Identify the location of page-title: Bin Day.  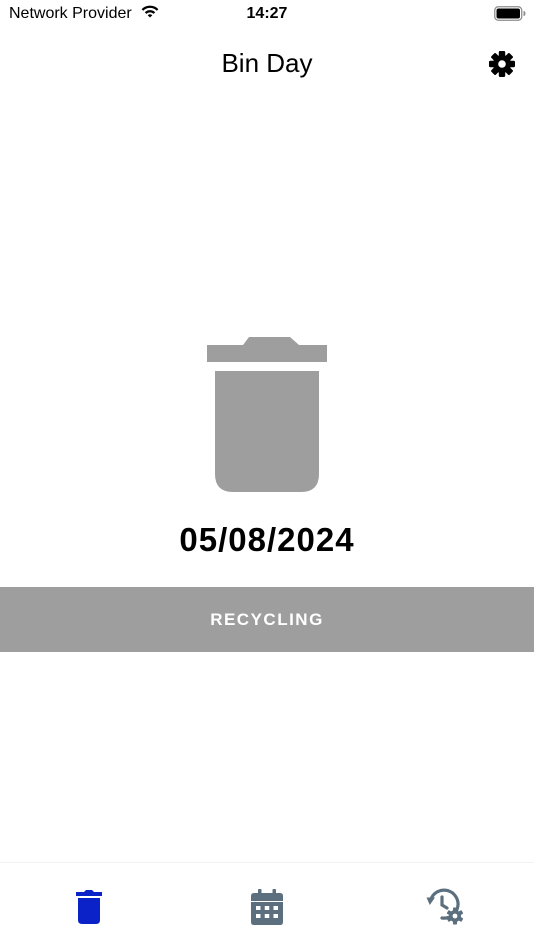
(267, 63).